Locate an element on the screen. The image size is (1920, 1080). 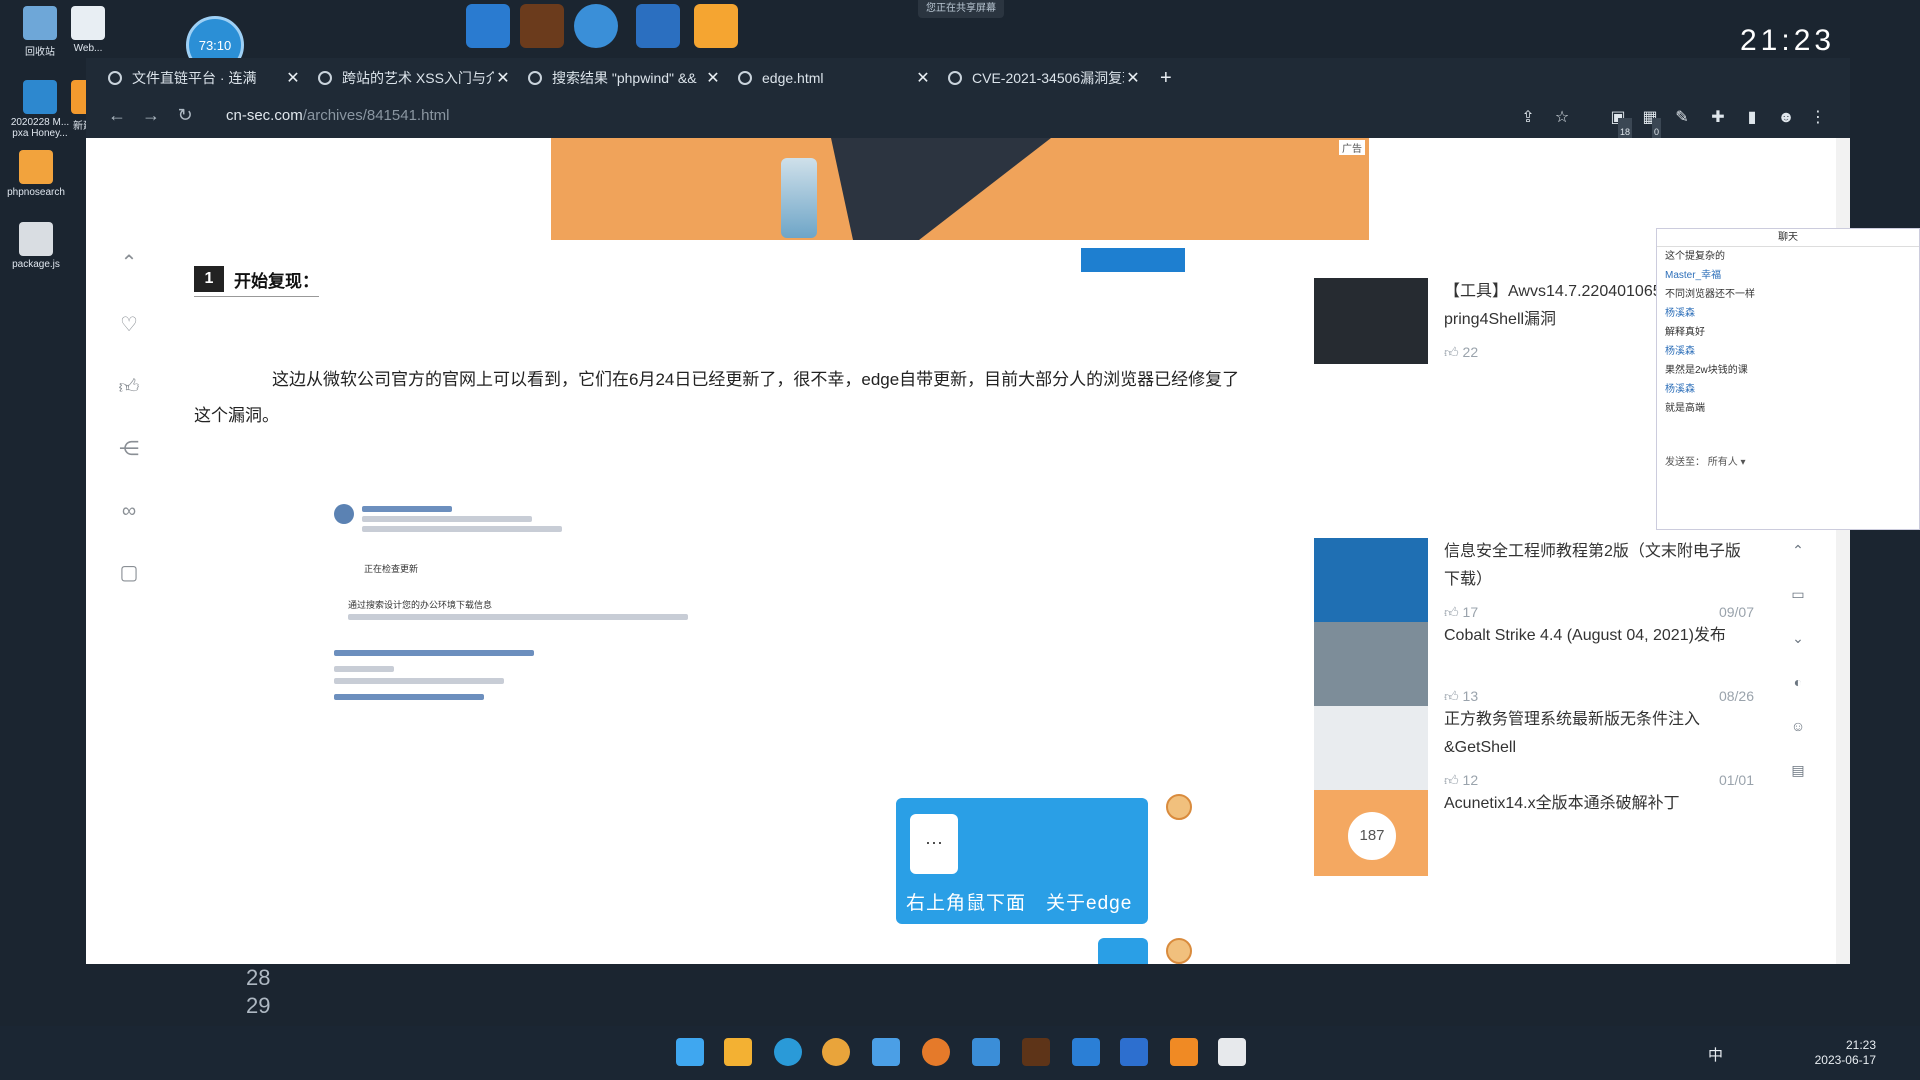
sidebar-icon: ▮ is located at coordinates (1752, 118).